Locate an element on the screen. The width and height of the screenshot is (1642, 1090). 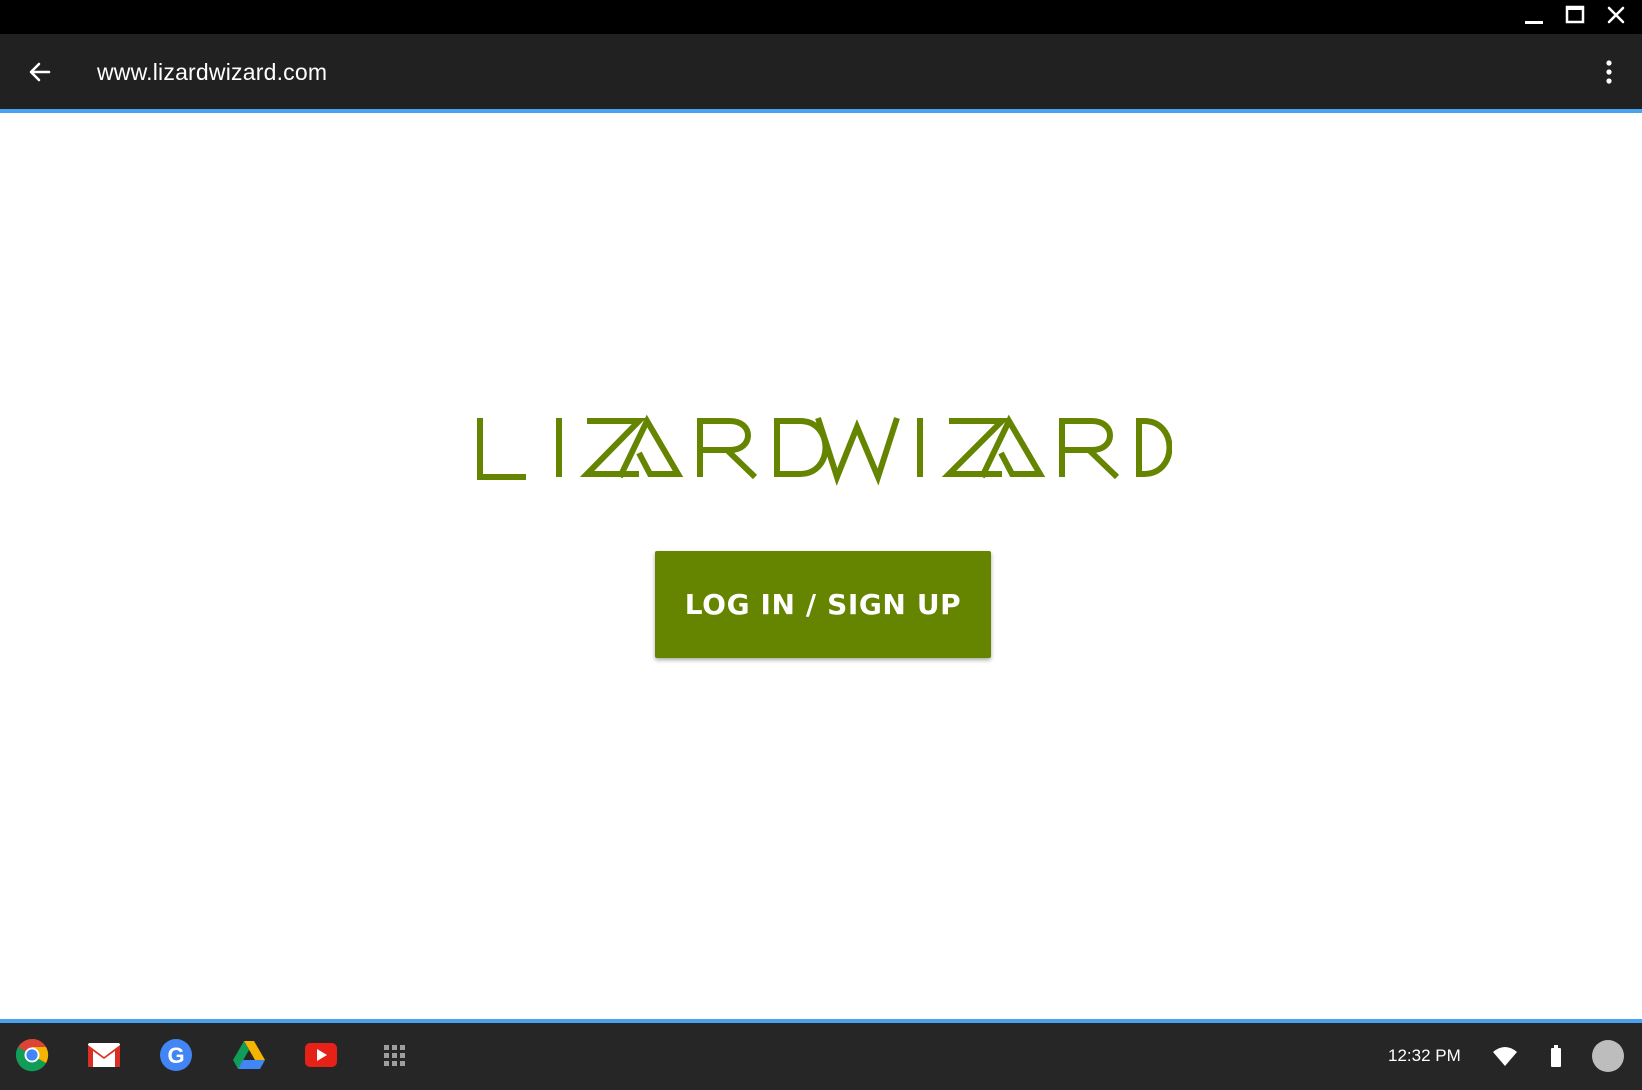
arrow-back-icon is located at coordinates (40, 72).